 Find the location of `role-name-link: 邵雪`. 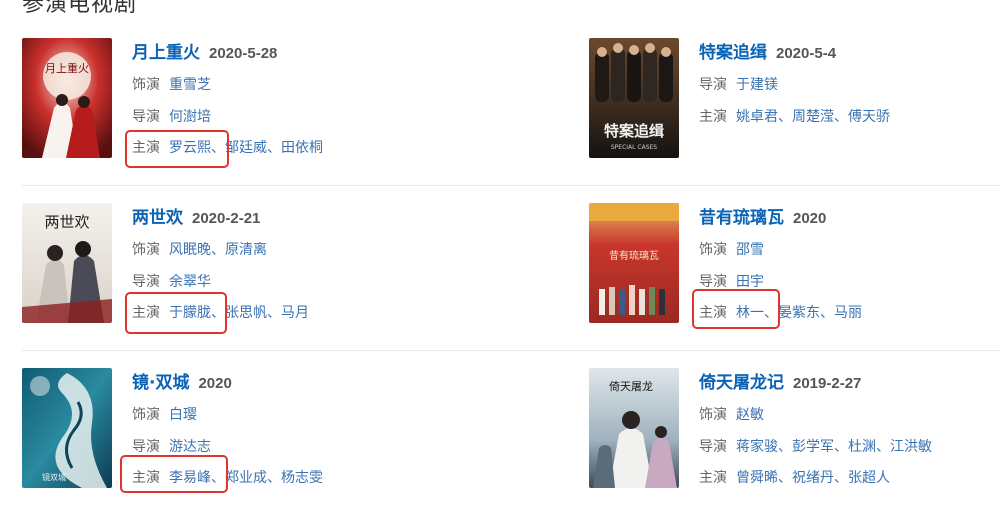

role-name-link: 邵雪 is located at coordinates (750, 250).